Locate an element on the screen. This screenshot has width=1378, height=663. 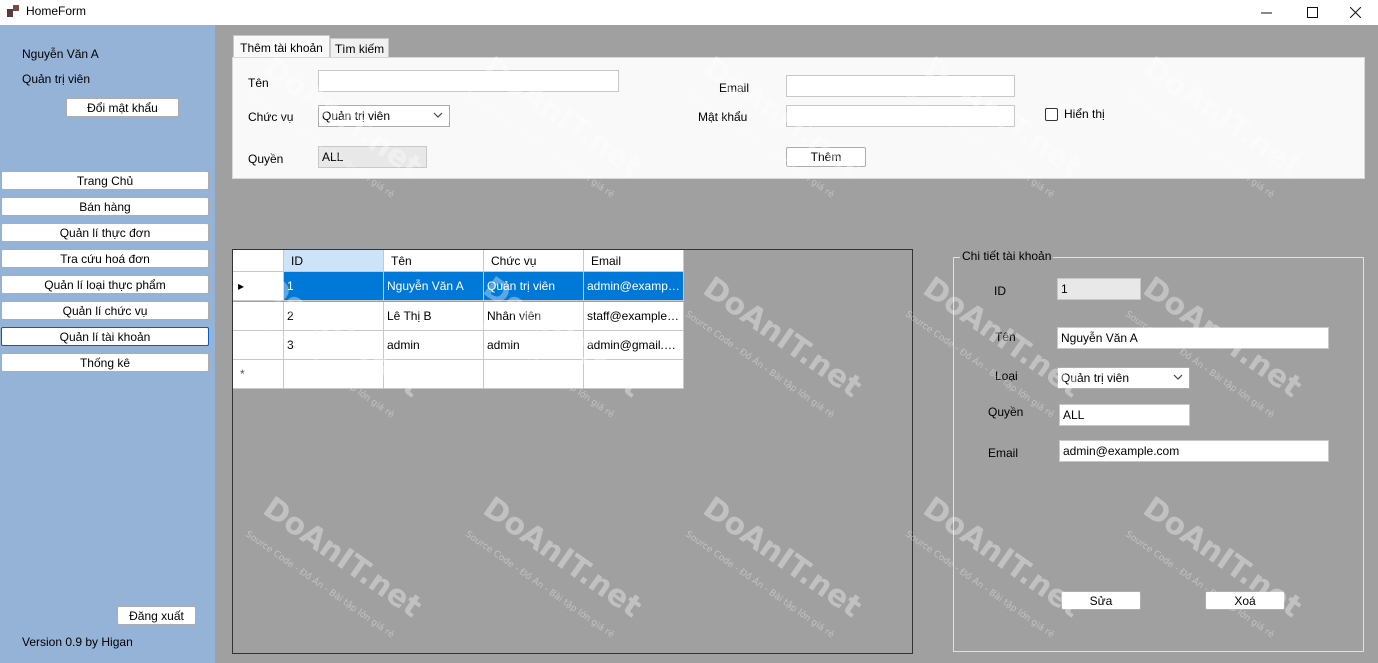
detail-name-label: Tên is located at coordinates (1005, 337).